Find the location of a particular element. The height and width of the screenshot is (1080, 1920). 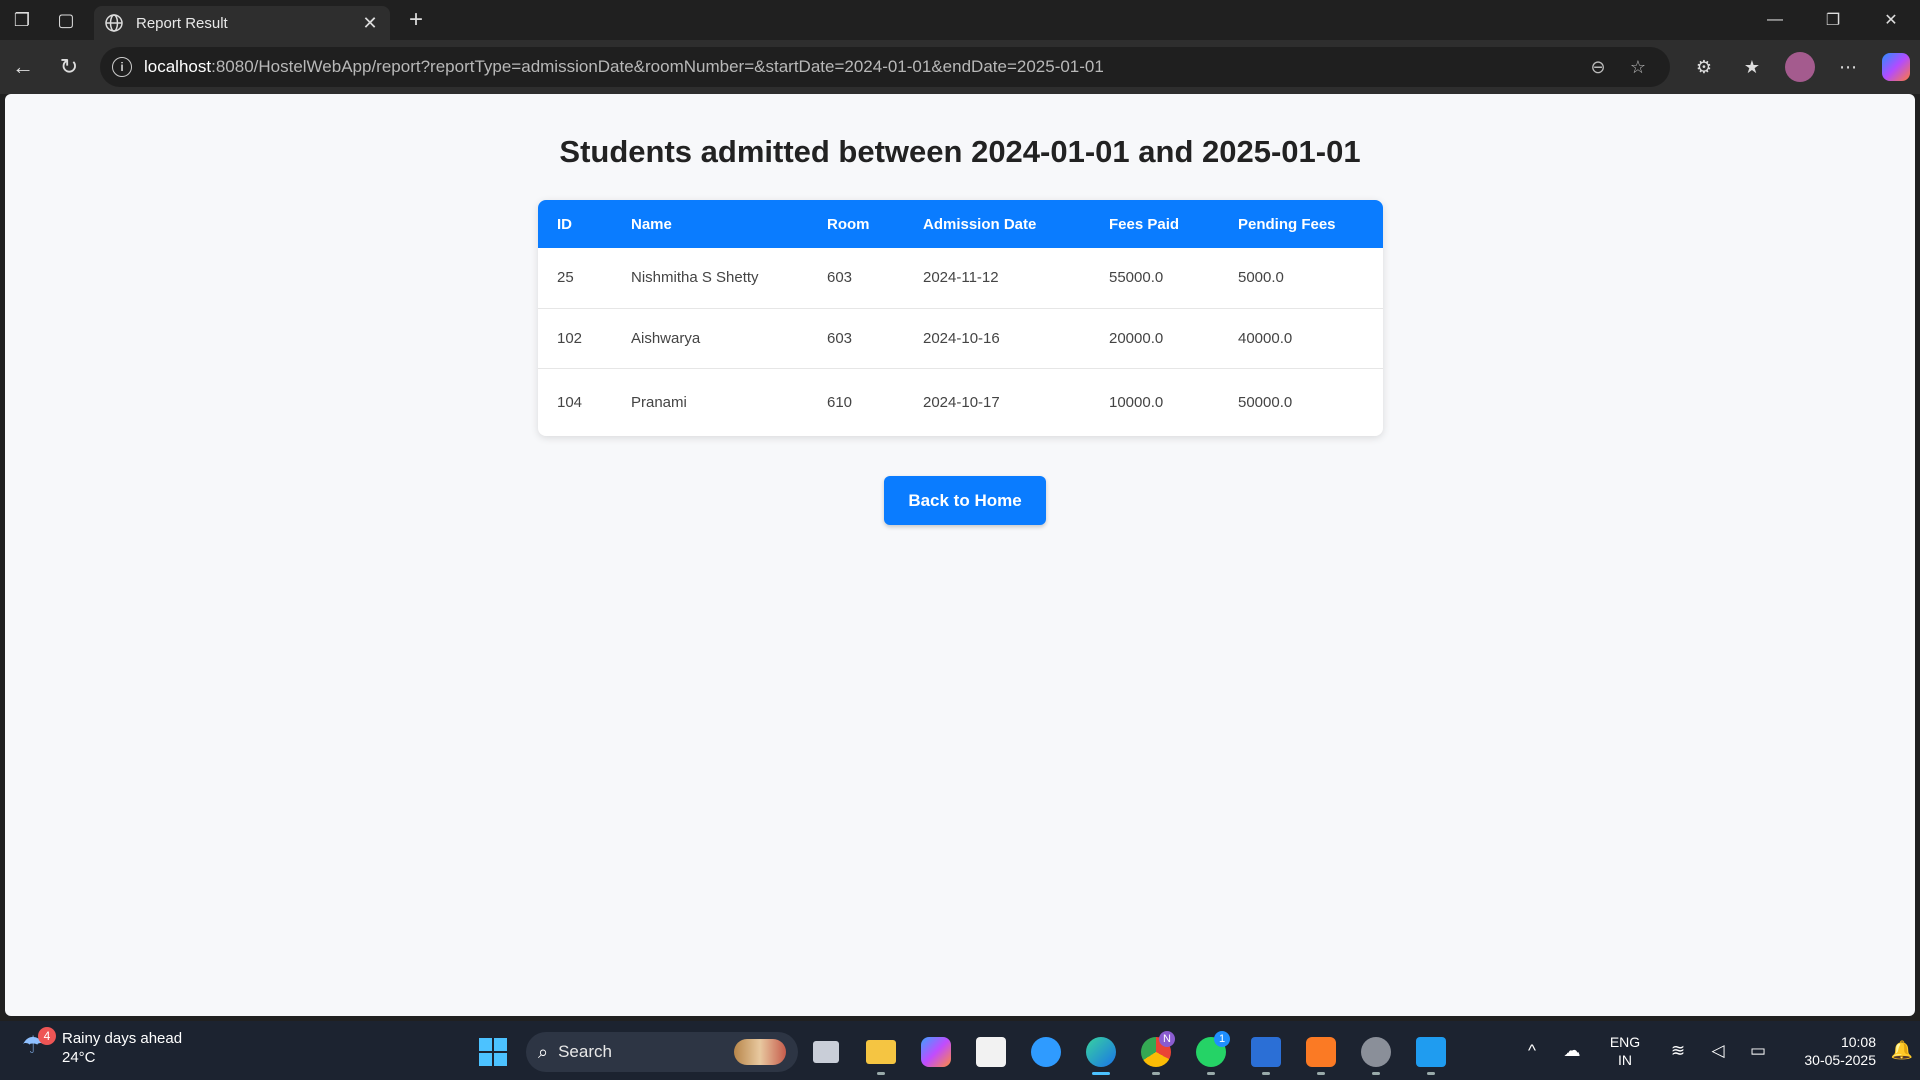

column-header-pending-fees: Pending Fees is located at coordinates (1301, 224).